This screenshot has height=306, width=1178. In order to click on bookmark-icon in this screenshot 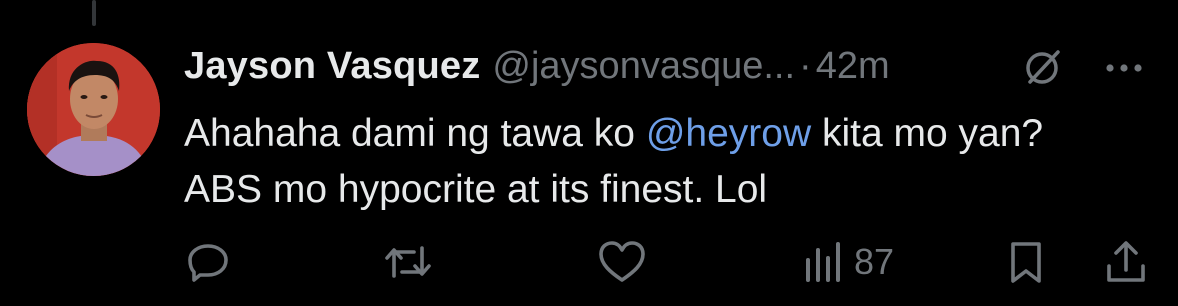, I will do `click(1026, 262)`.